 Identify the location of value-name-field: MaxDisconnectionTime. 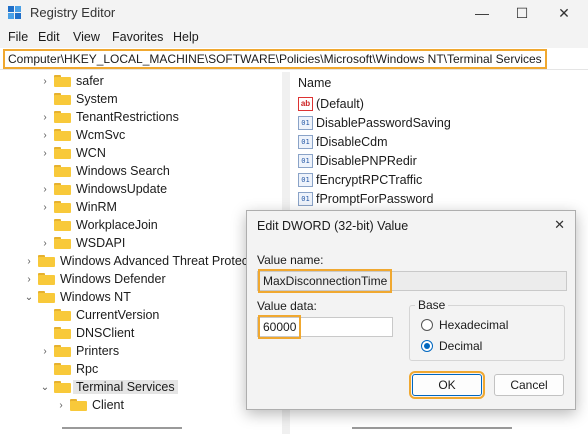
(412, 281).